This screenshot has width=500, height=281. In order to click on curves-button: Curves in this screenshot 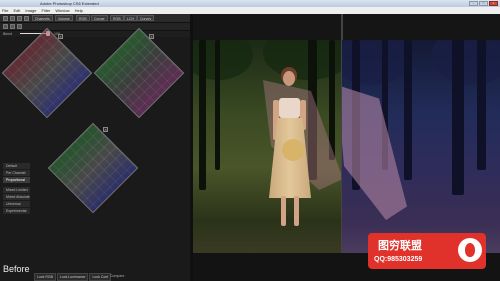, I will do `click(146, 18)`.